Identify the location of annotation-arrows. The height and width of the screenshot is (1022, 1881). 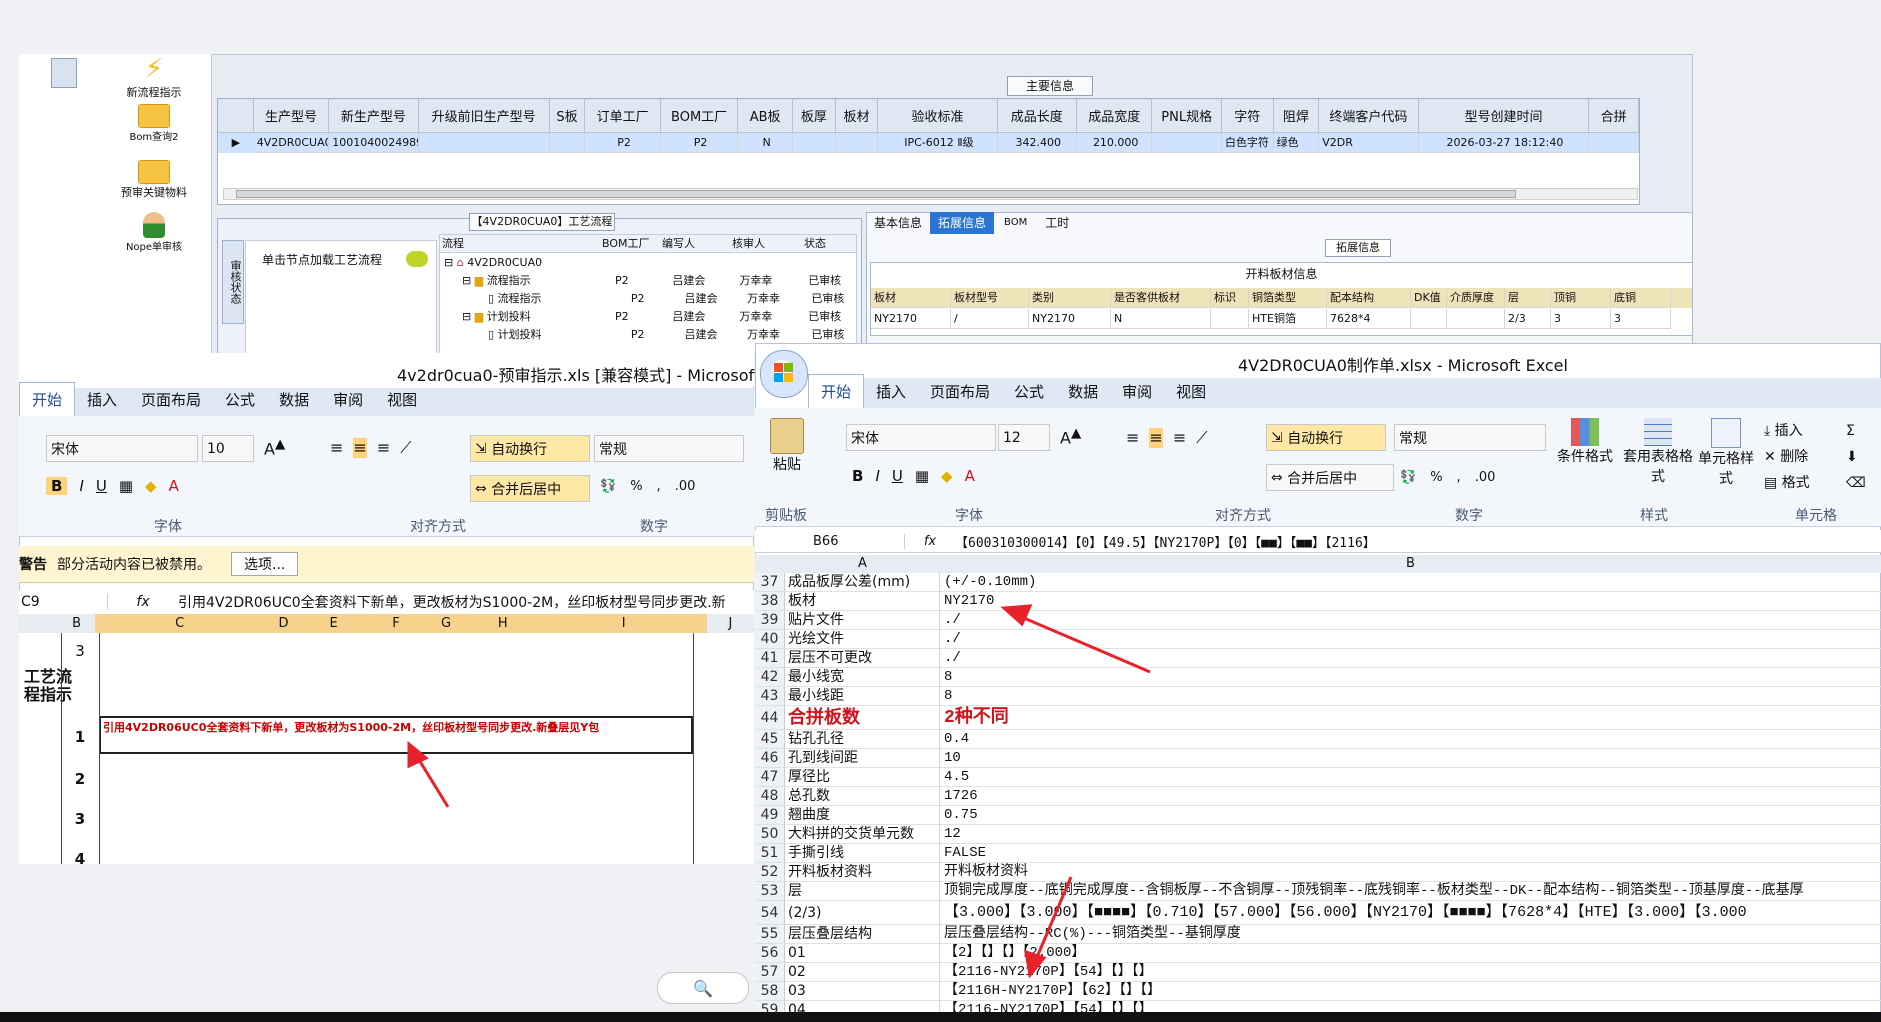
(779, 791).